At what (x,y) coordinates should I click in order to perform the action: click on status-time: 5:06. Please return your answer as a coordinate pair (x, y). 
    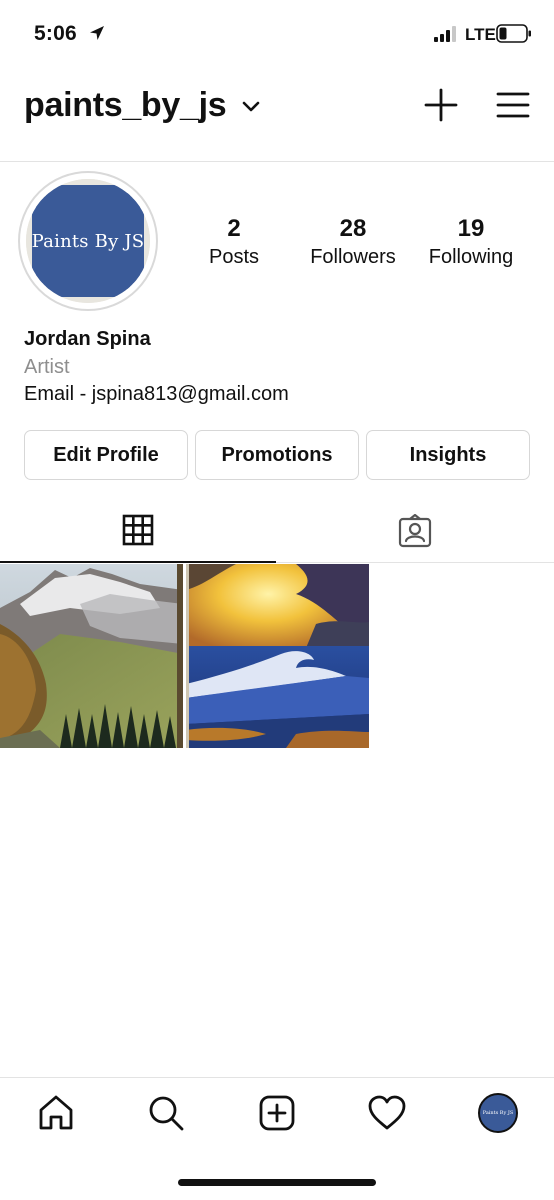
    Looking at the image, I should click on (55, 33).